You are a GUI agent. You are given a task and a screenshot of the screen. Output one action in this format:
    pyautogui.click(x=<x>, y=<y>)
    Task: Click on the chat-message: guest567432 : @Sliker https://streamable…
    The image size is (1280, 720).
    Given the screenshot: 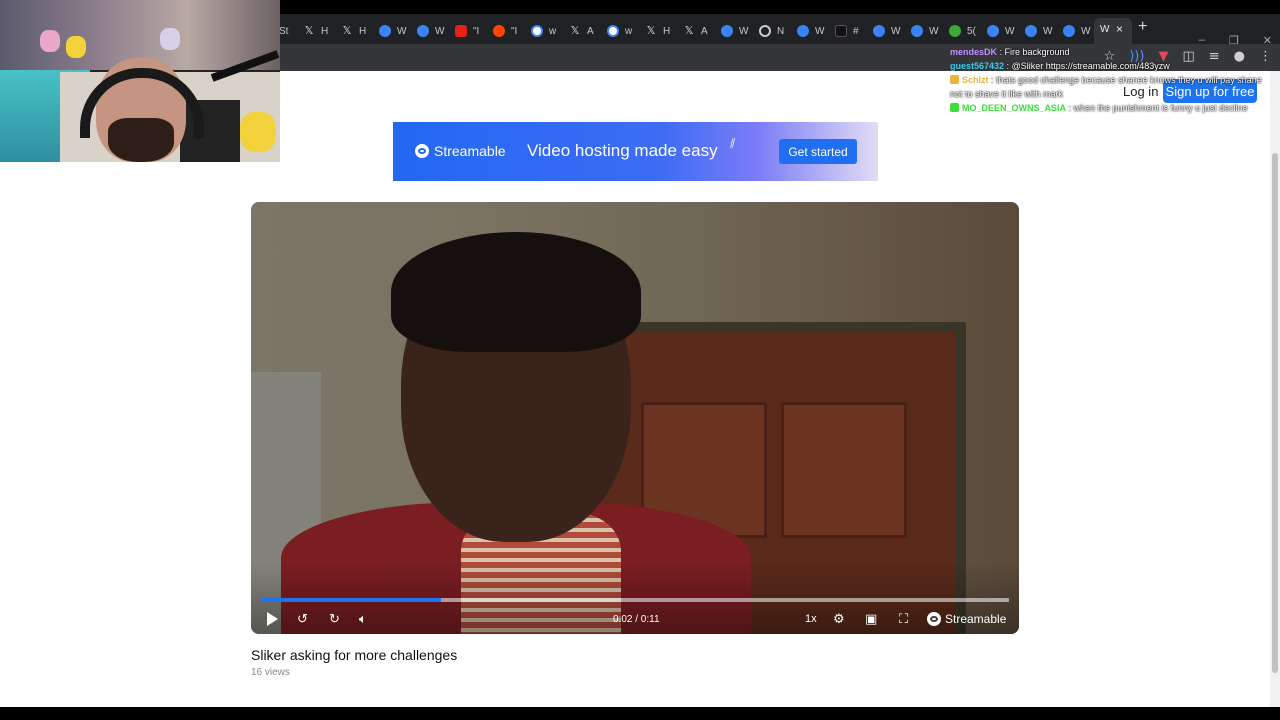 What is the action you would take?
    pyautogui.click(x=1110, y=66)
    